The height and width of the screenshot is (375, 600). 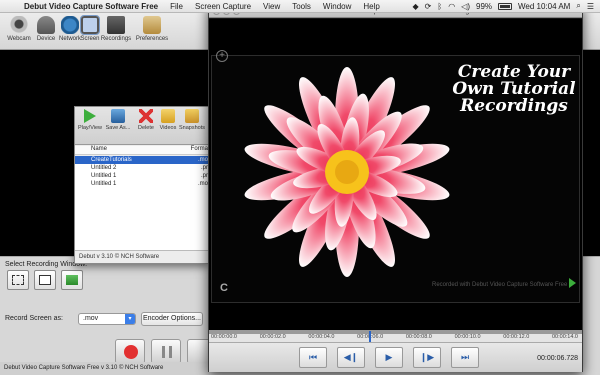 What do you see at coordinates (578, 6) in the screenshot?
I see `spotlight-search-icon: ⌕` at bounding box center [578, 6].